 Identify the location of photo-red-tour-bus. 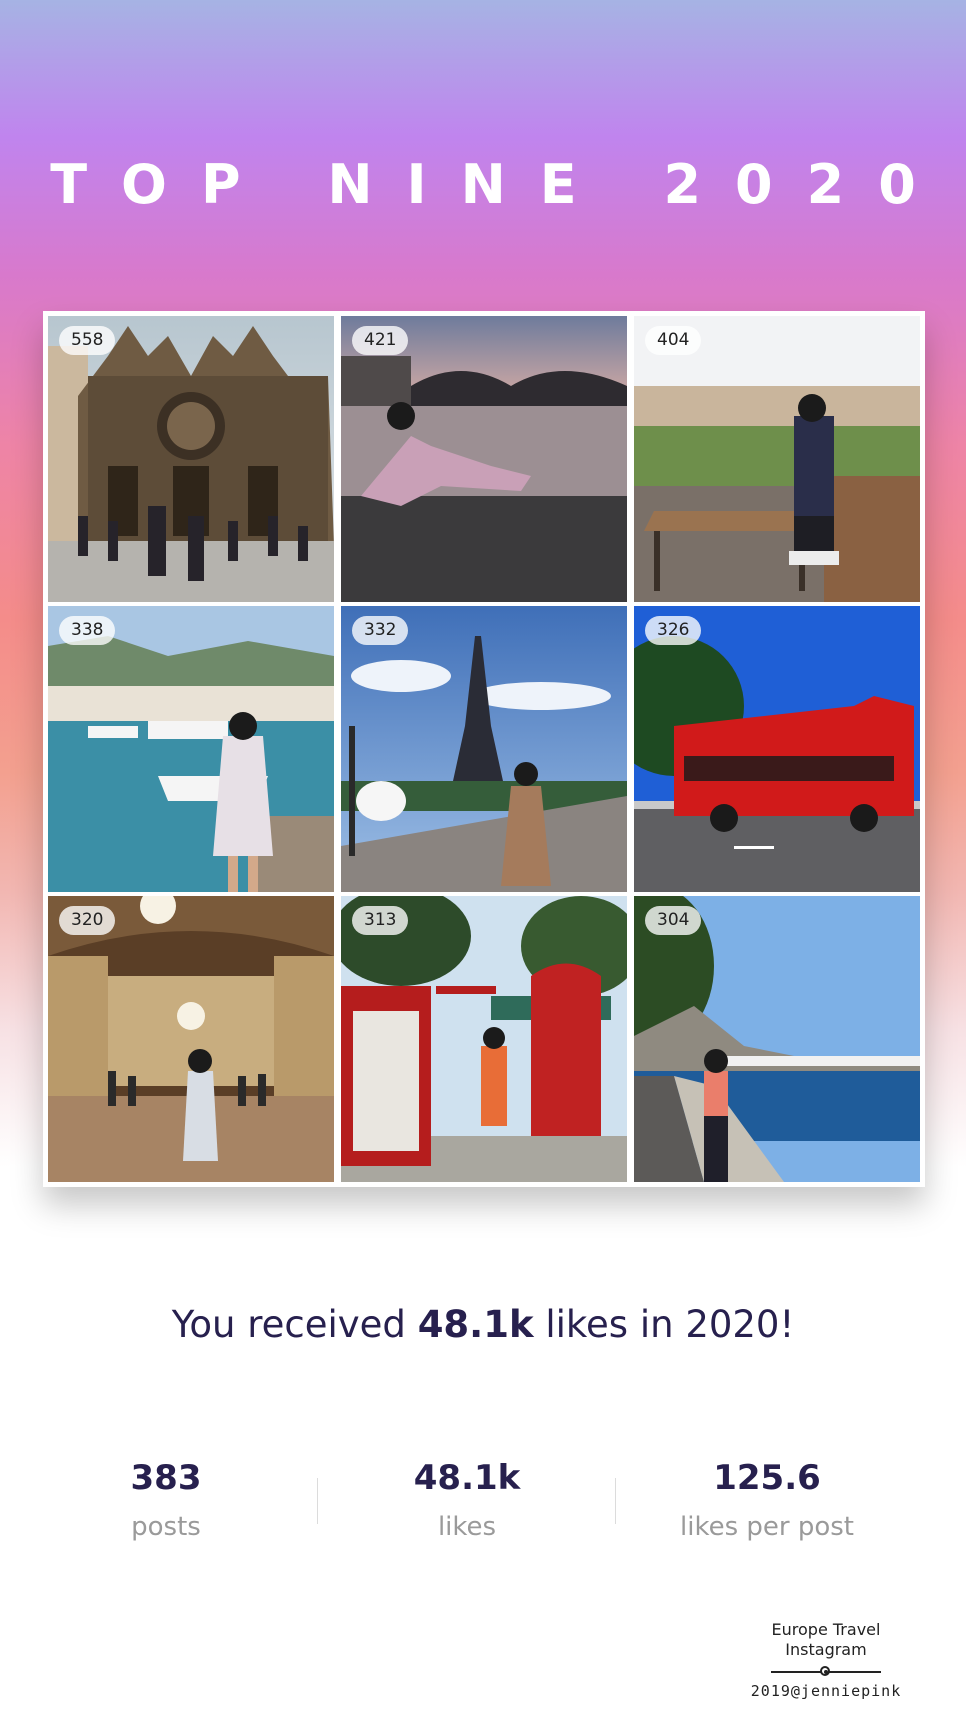
(777, 749).